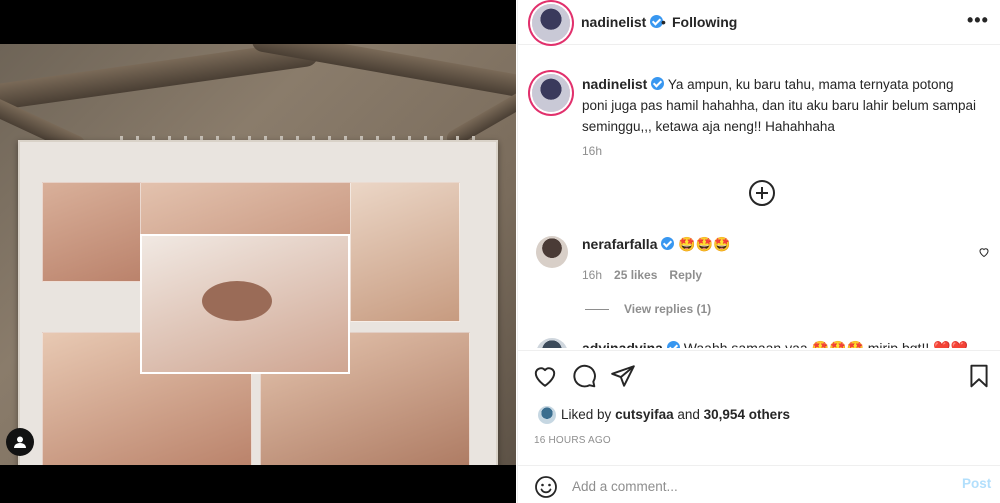 This screenshot has width=1000, height=503. Describe the element at coordinates (685, 275) in the screenshot. I see `reply-button: Reply` at that location.